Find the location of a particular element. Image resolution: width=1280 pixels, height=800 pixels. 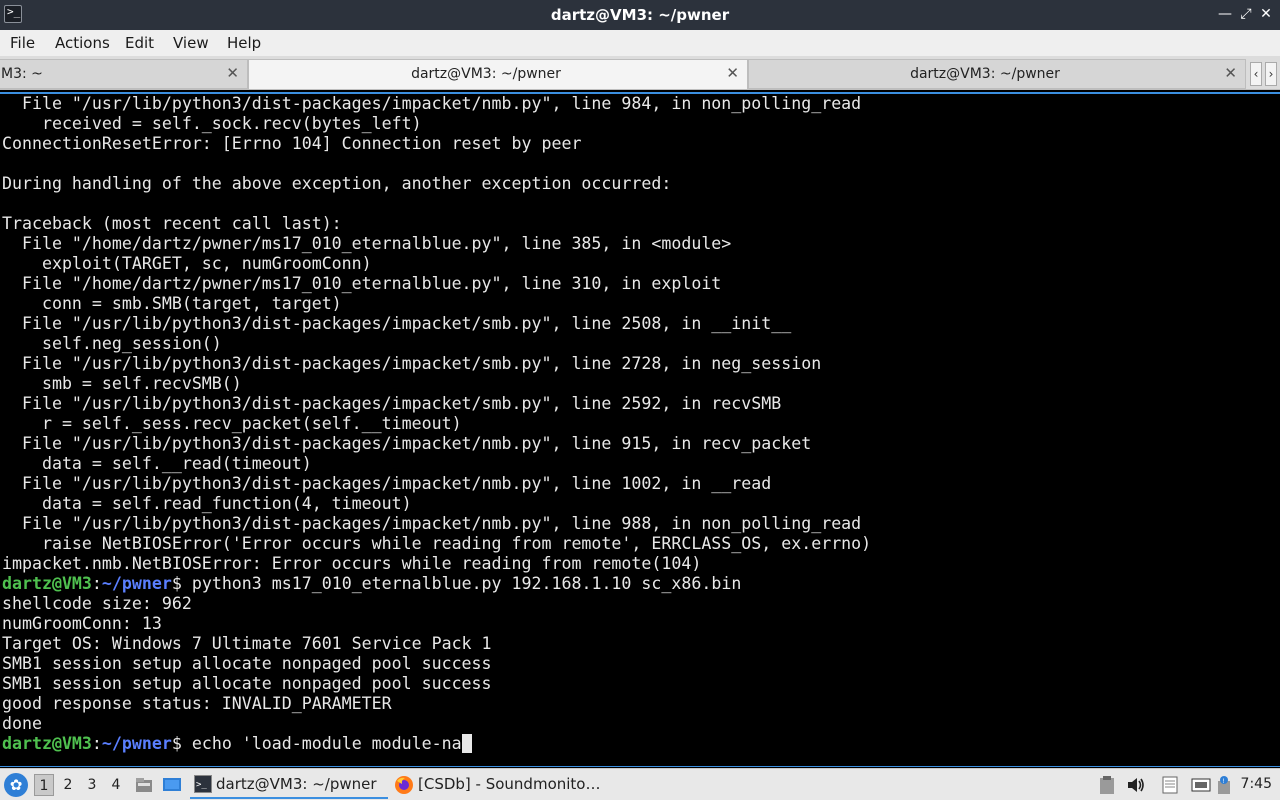

start-menu-icon: ✿ is located at coordinates (16, 785).